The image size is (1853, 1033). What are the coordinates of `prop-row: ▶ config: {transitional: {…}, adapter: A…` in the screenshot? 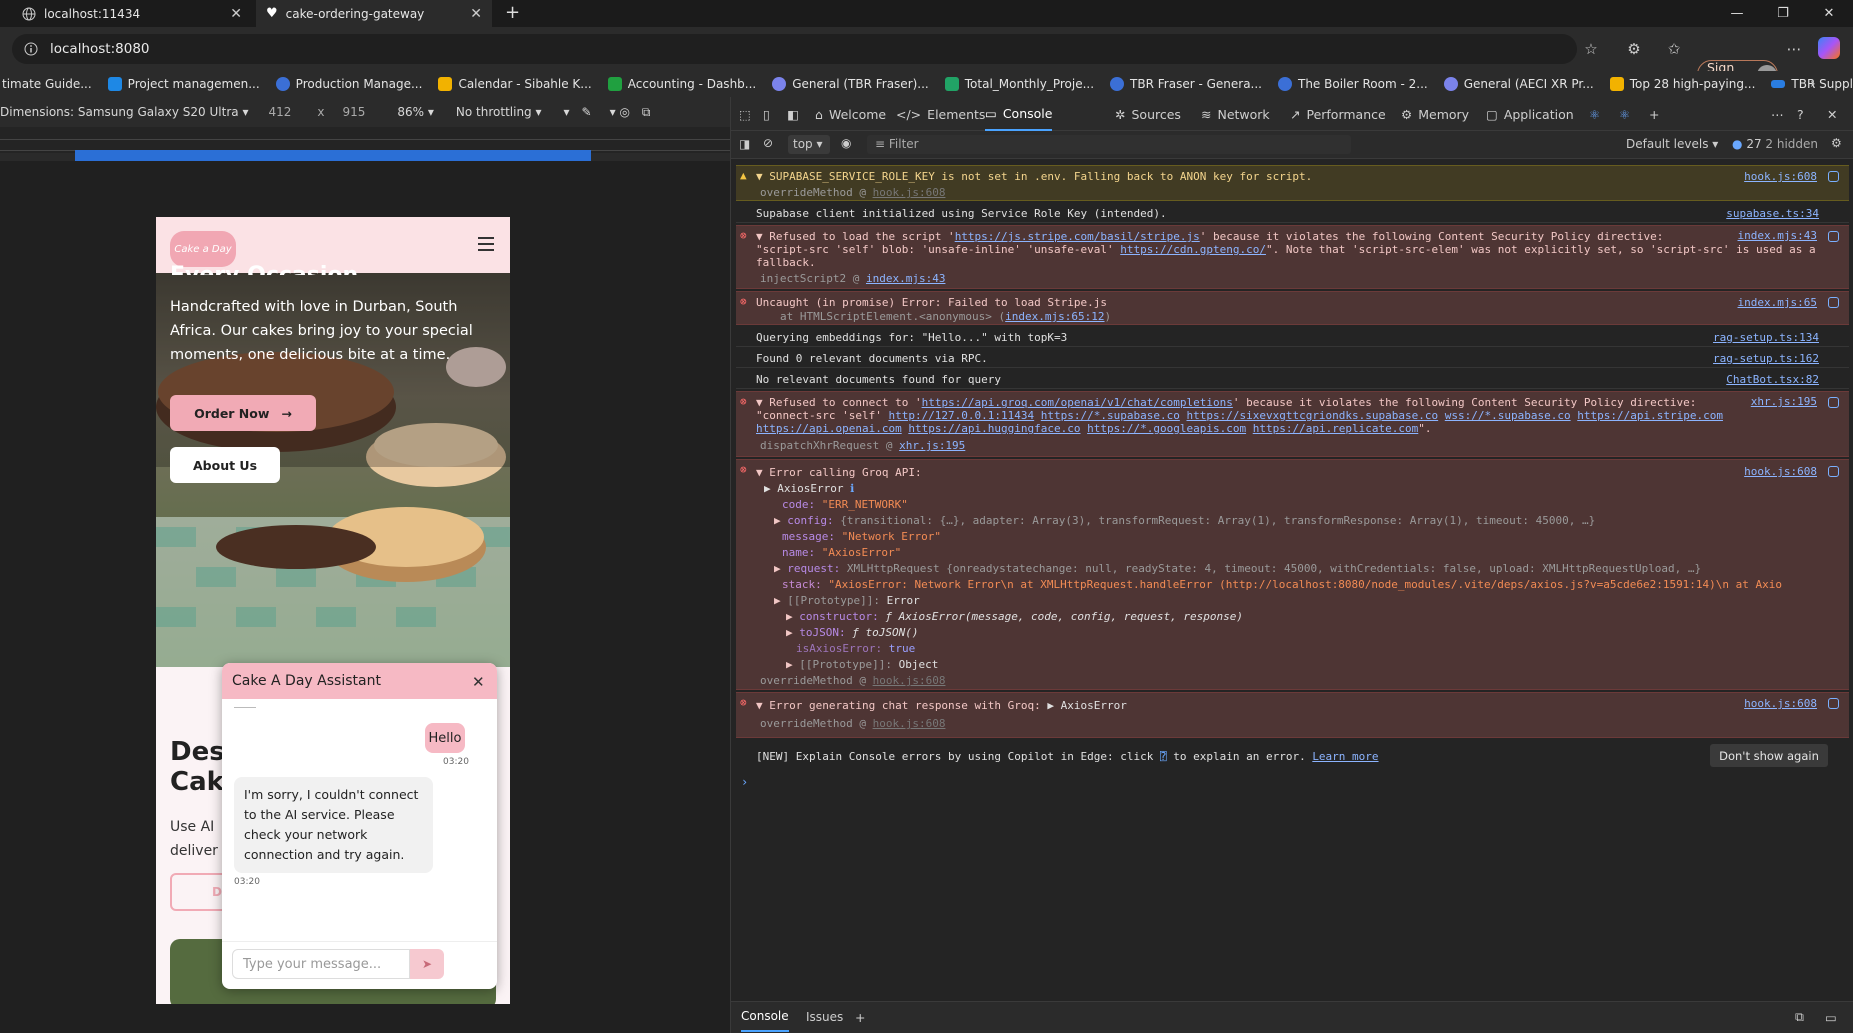 It's located at (1184, 520).